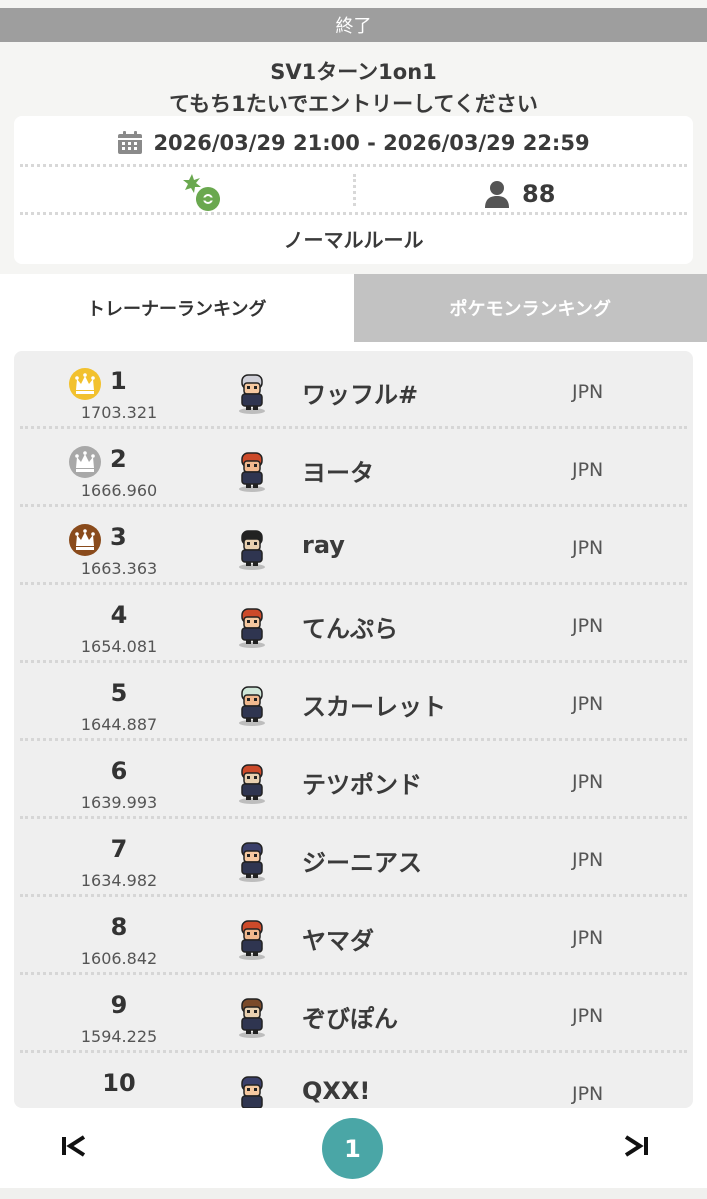 This screenshot has height=1199, width=707. Describe the element at coordinates (118, 459) in the screenshot. I see `rank-number: 2` at that location.